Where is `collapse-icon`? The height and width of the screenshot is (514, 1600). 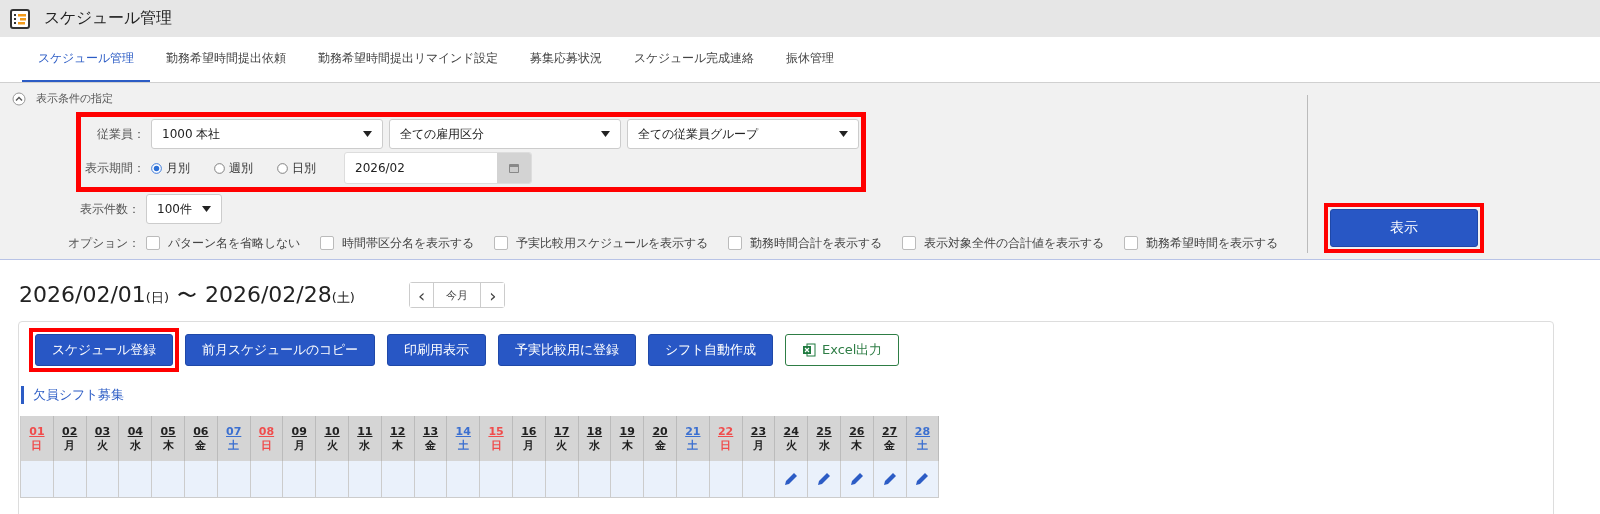 collapse-icon is located at coordinates (19, 98).